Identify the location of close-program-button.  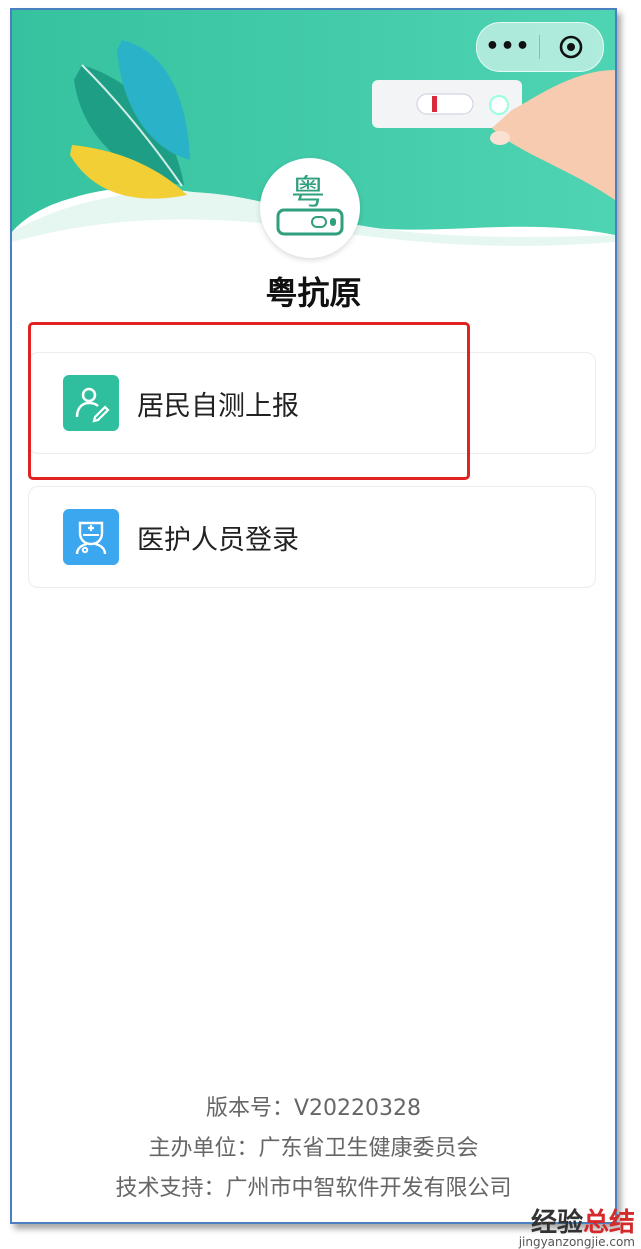
(571, 47).